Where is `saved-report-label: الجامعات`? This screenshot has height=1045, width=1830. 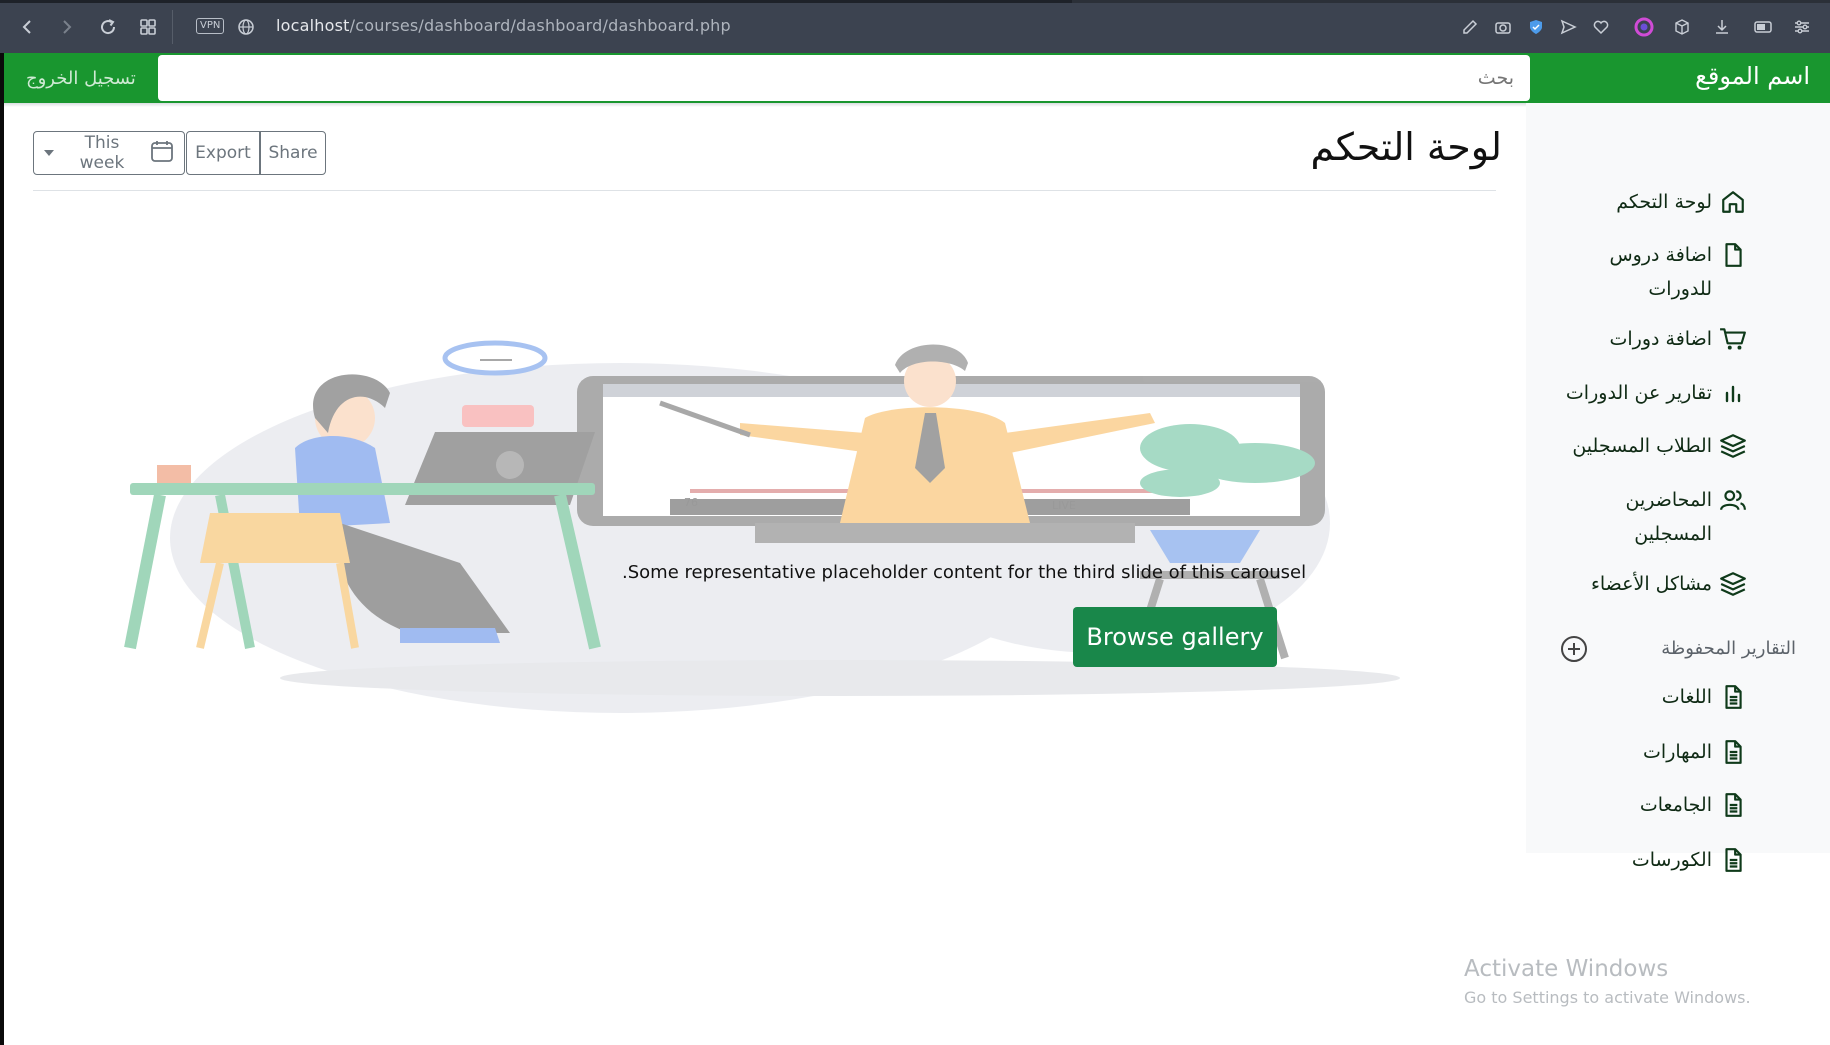 saved-report-label: الجامعات is located at coordinates (1675, 805).